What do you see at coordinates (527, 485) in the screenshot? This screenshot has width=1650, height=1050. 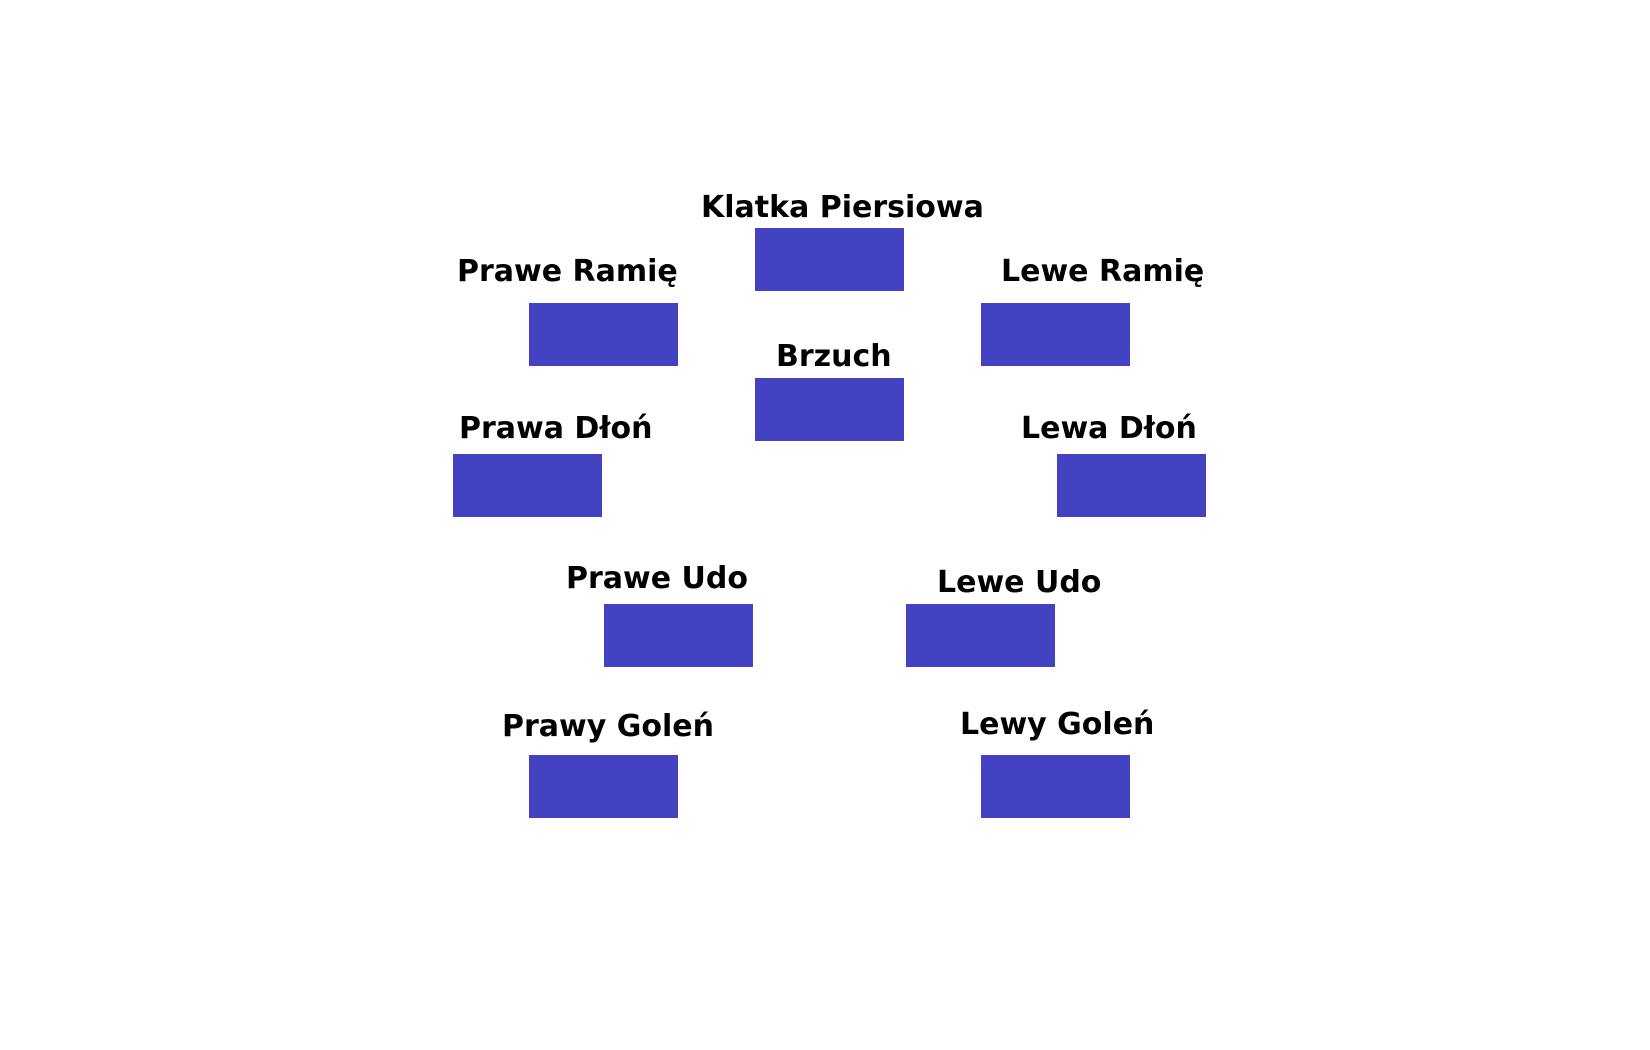 I see `box-prawa-dlon` at bounding box center [527, 485].